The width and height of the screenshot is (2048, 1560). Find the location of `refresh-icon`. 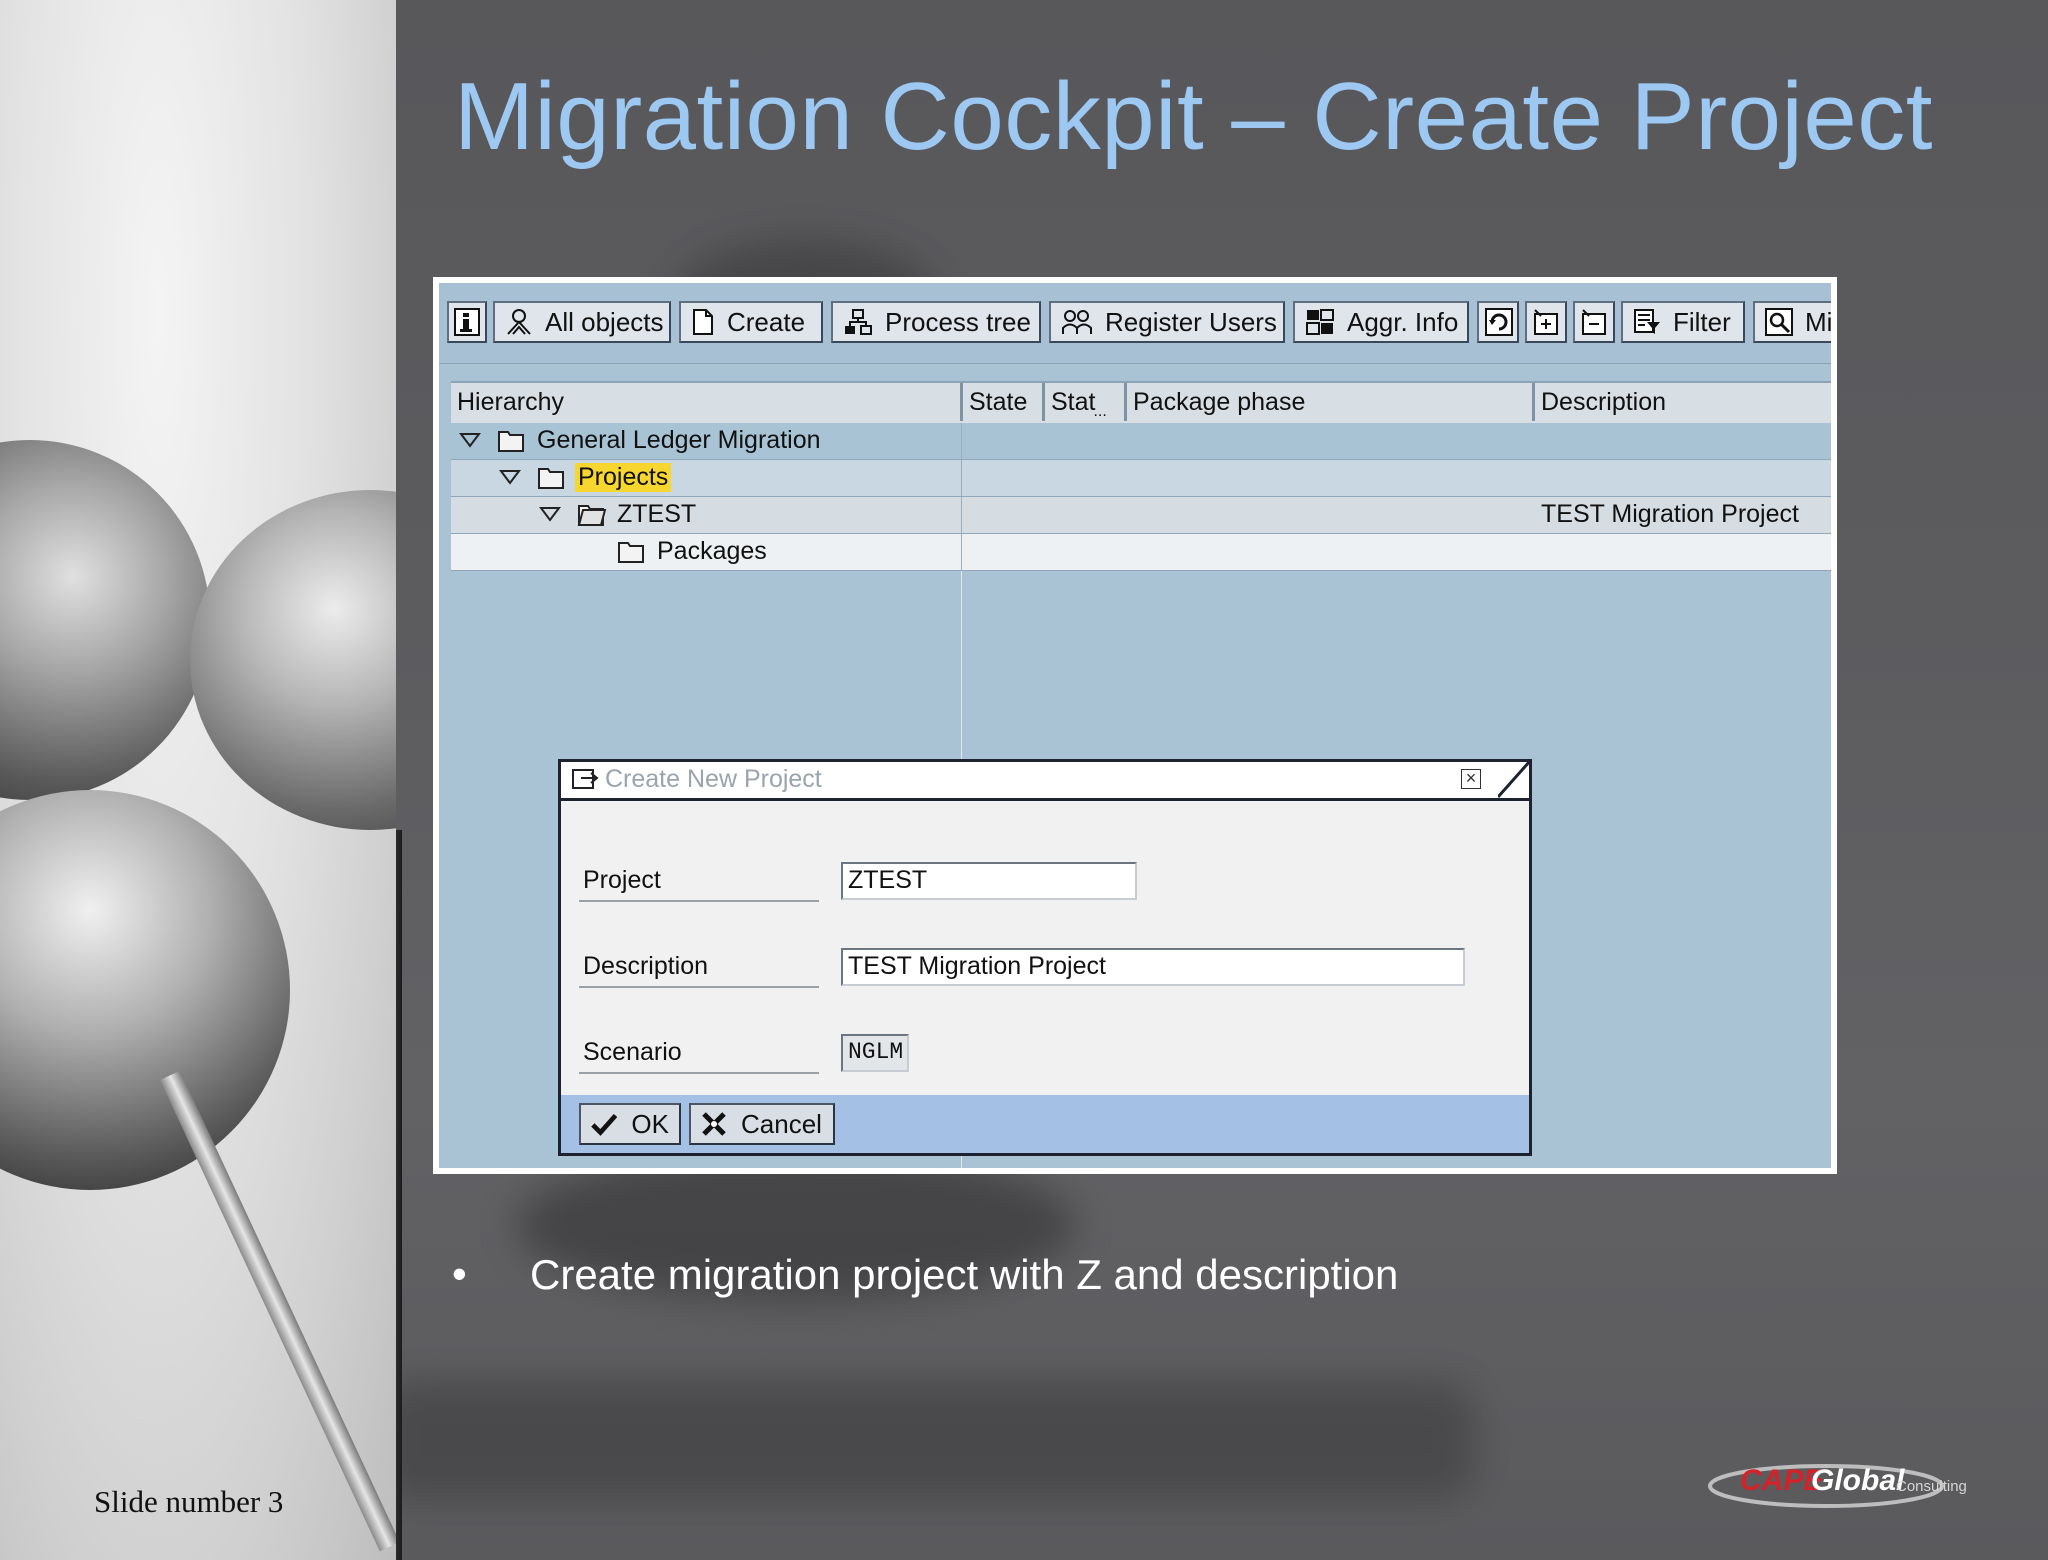

refresh-icon is located at coordinates (1499, 322).